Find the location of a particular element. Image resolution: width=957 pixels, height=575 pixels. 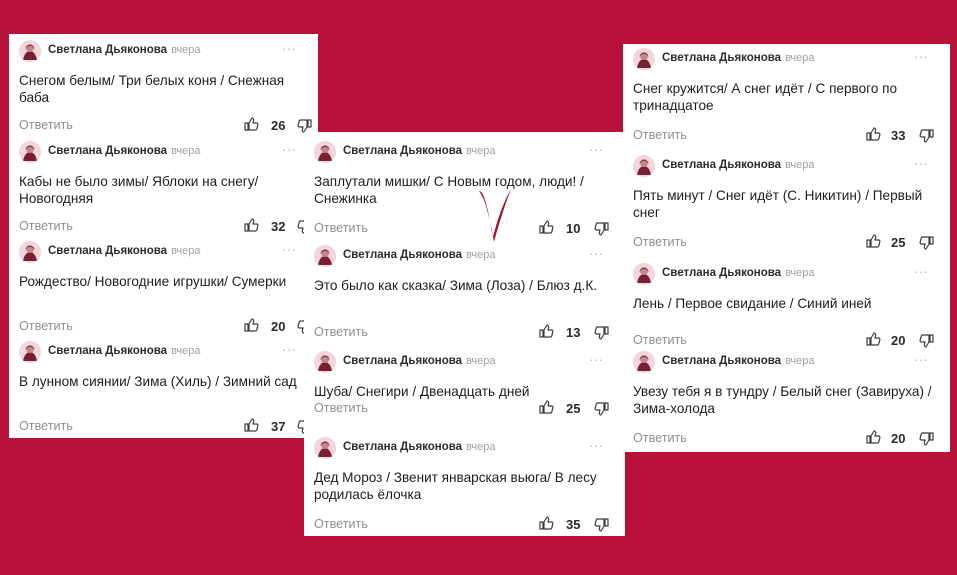

comment-text: Шуба/ Снегири / Двенадцать дней is located at coordinates (422, 391).